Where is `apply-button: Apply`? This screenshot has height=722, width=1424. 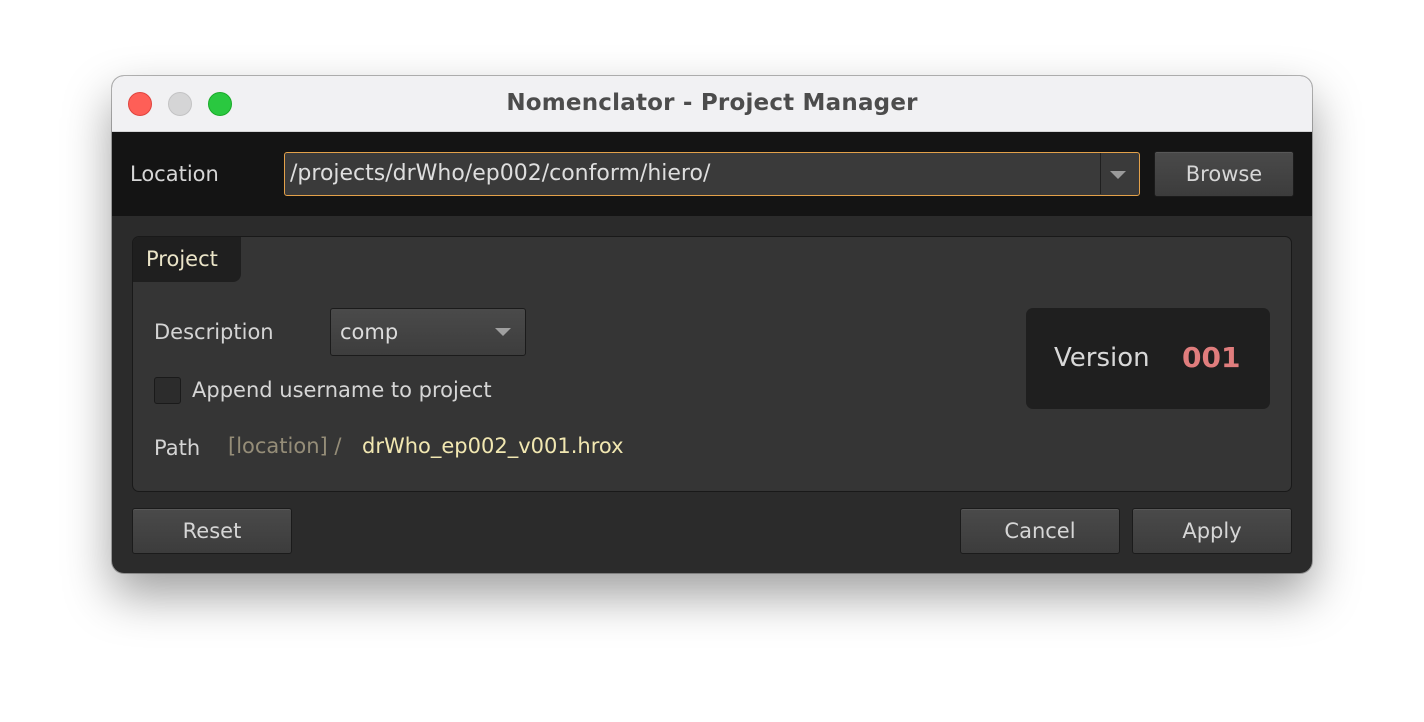
apply-button: Apply is located at coordinates (1212, 531).